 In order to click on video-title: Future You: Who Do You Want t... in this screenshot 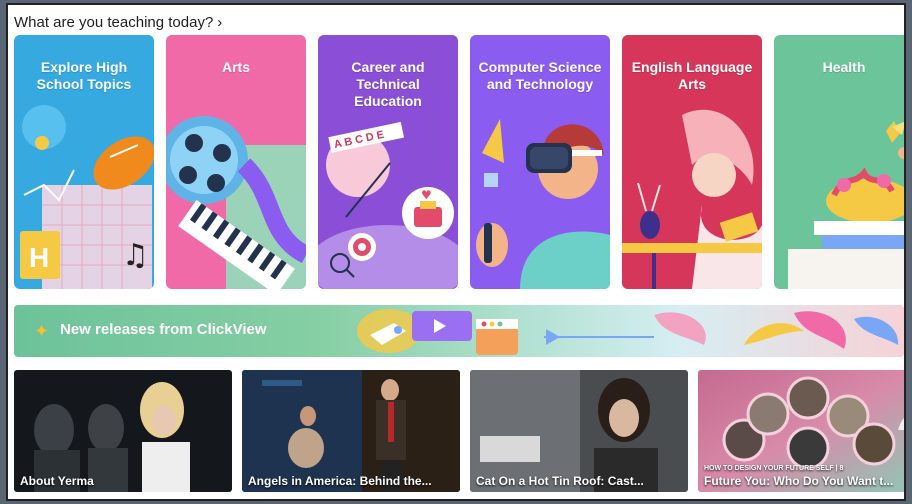, I will do `click(799, 481)`.